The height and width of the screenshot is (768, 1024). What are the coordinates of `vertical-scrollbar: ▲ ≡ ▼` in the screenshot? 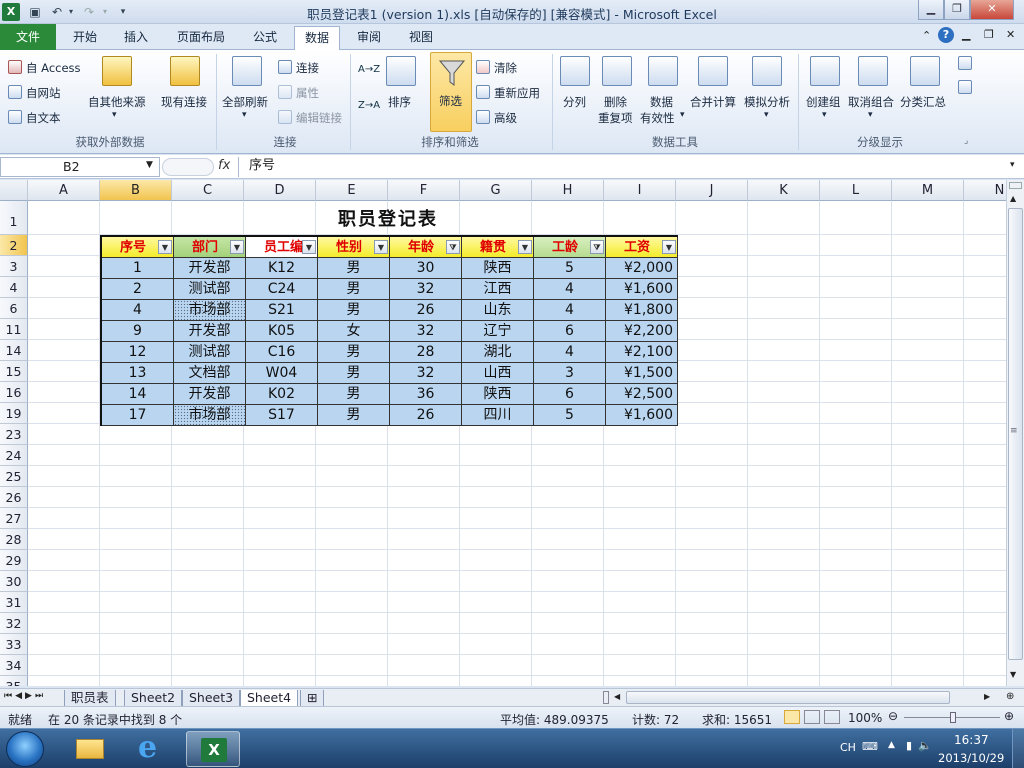 It's located at (1015, 433).